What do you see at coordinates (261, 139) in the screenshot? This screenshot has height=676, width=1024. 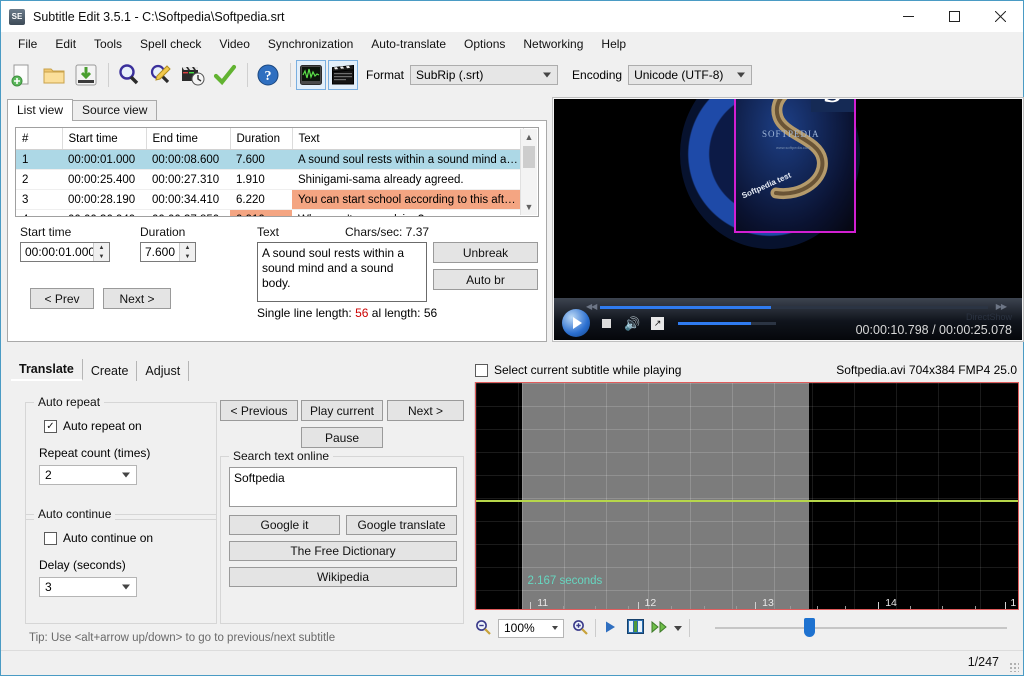 I see `col-duration: Duration` at bounding box center [261, 139].